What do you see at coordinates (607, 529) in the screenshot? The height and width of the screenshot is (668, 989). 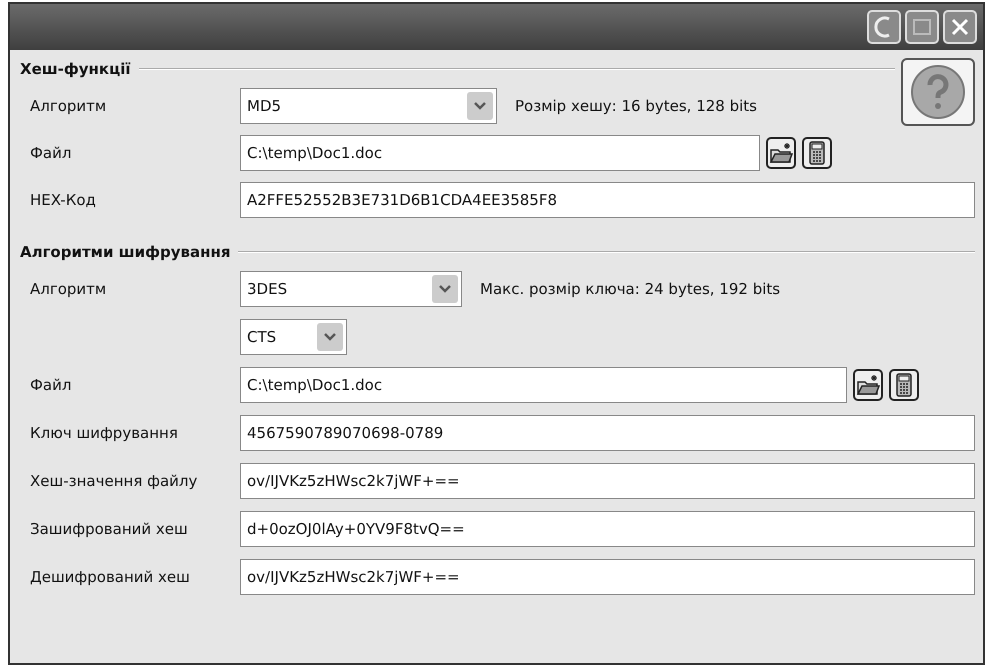 I see `input-field: d+0ozOJ0lAy+0YV9F8tvQ==` at bounding box center [607, 529].